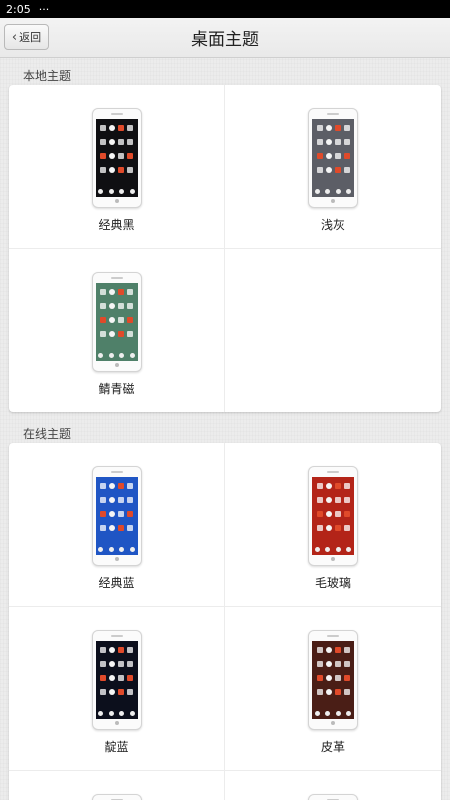  What do you see at coordinates (47, 76) in the screenshot?
I see `section-label-local: 本地主题` at bounding box center [47, 76].